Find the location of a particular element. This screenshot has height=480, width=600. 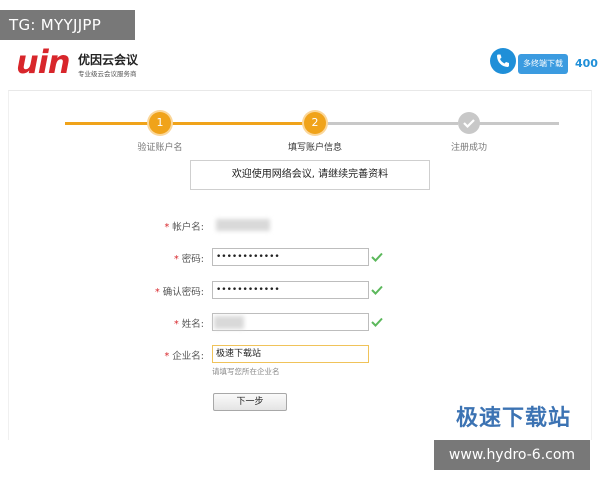

step-2-circle: 2 is located at coordinates (315, 123).